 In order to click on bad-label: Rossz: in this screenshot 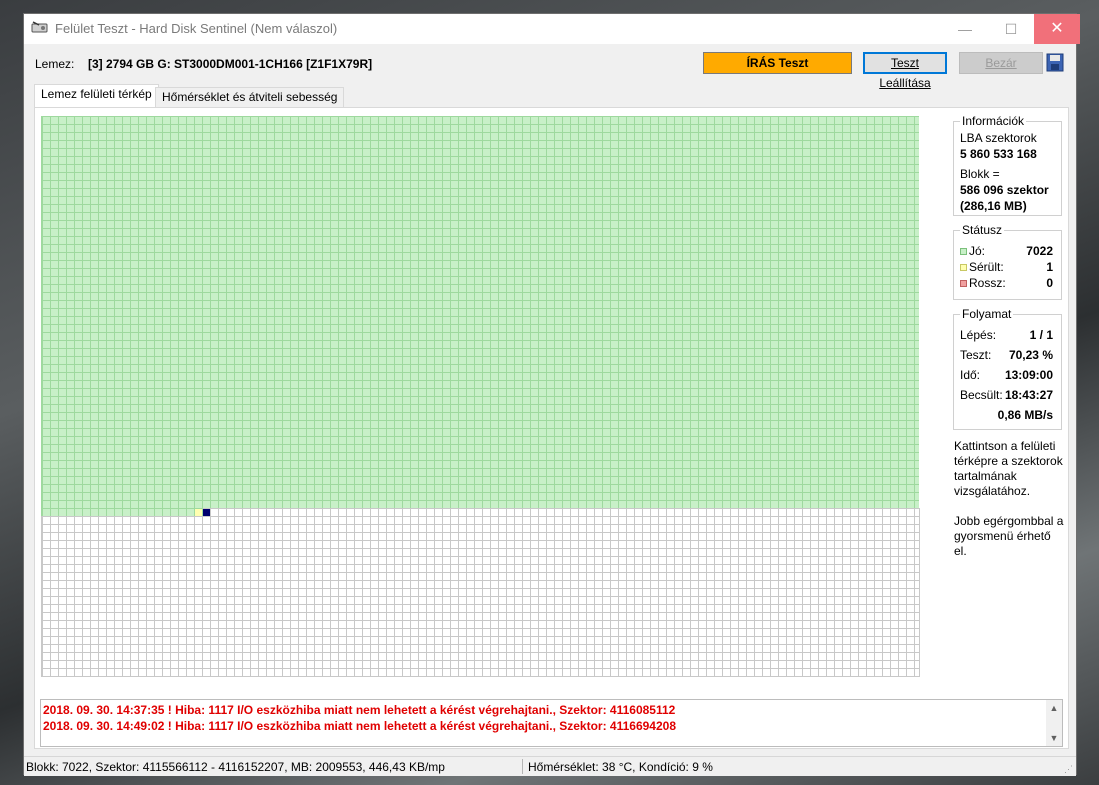, I will do `click(987, 283)`.